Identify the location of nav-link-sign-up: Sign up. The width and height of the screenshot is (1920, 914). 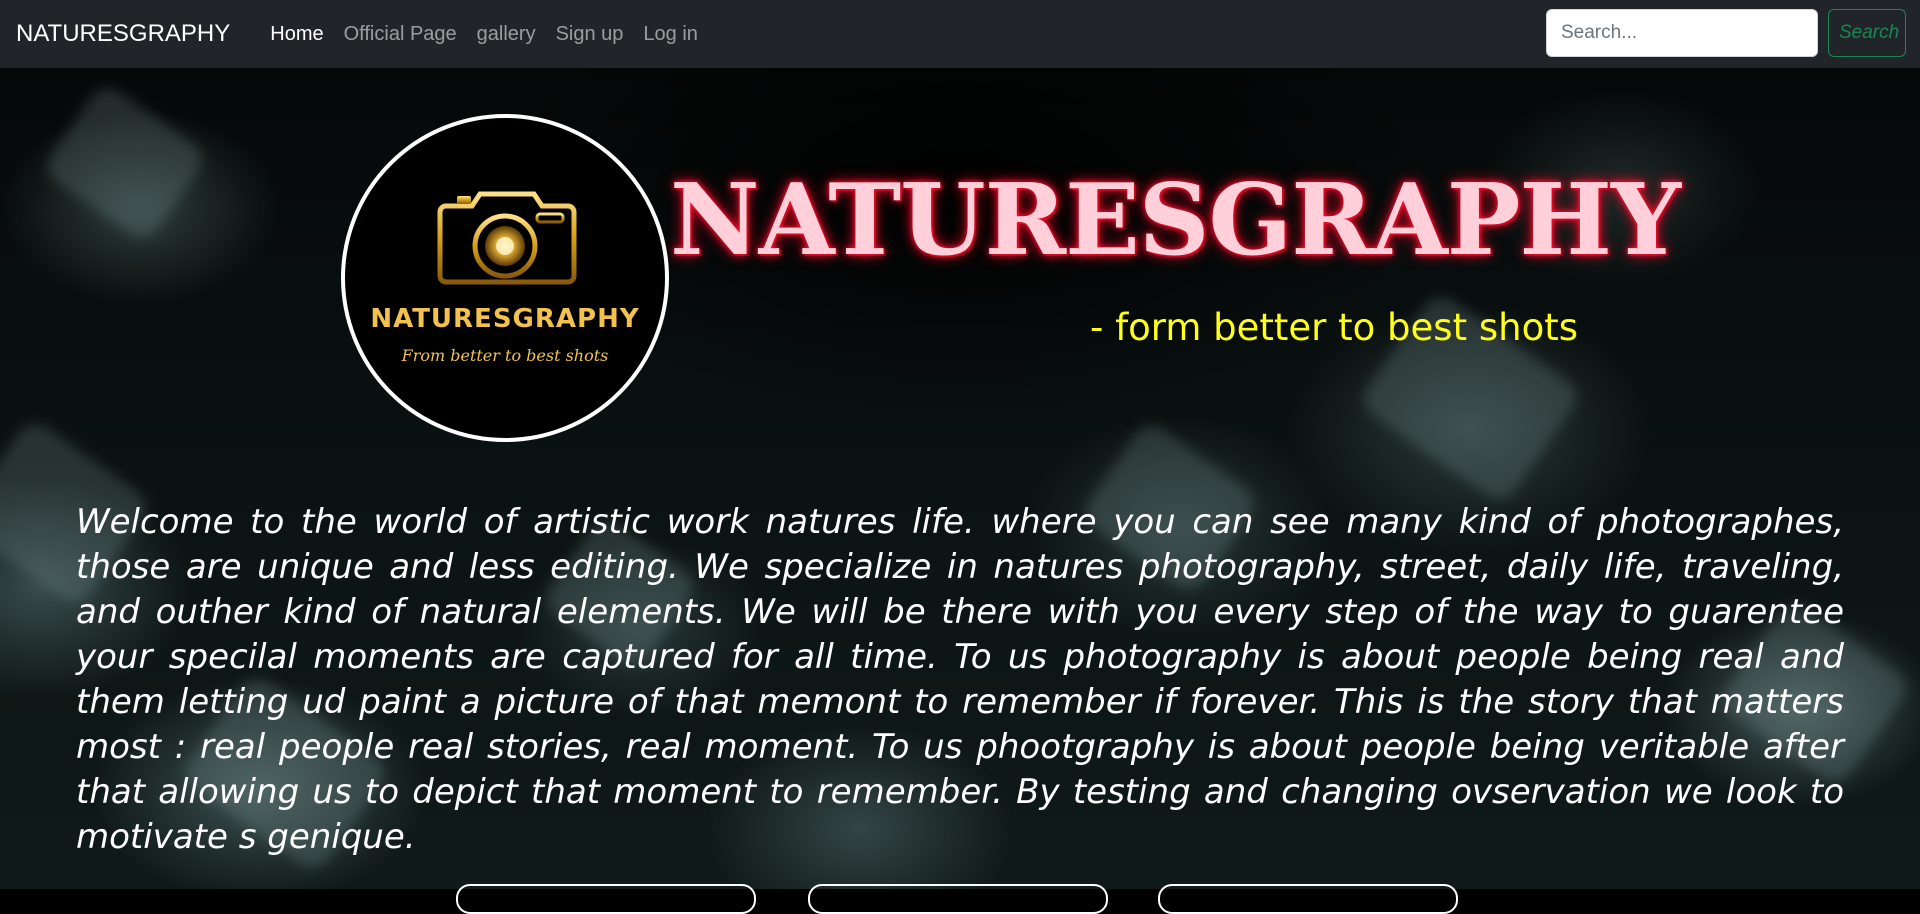
(590, 34).